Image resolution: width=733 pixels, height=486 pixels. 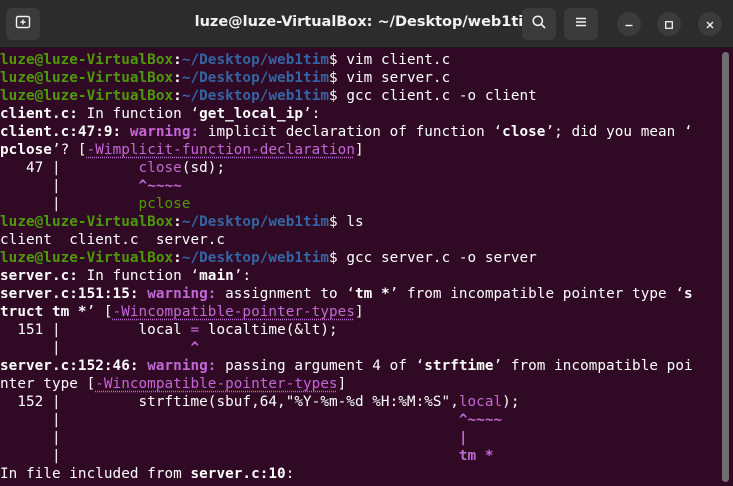 I want to click on type-name: s, so click(x=688, y=294).